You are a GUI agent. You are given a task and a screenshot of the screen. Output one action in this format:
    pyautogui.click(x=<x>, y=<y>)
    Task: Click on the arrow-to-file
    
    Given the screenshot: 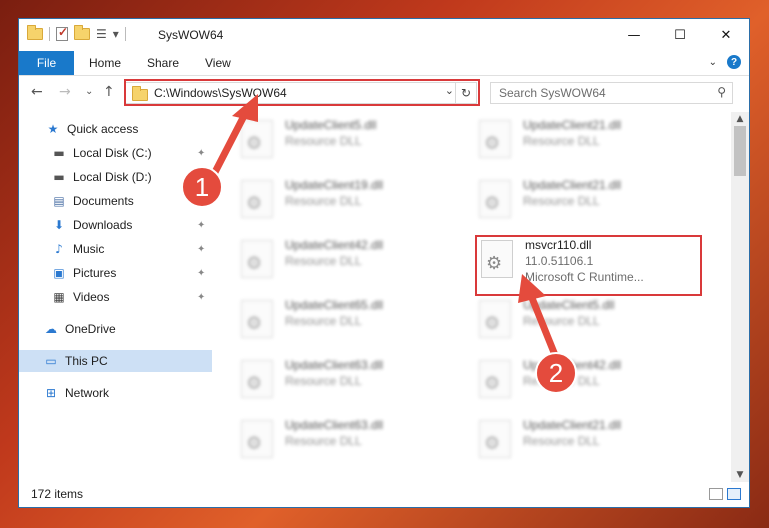 What is the action you would take?
    pyautogui.click(x=538, y=316)
    